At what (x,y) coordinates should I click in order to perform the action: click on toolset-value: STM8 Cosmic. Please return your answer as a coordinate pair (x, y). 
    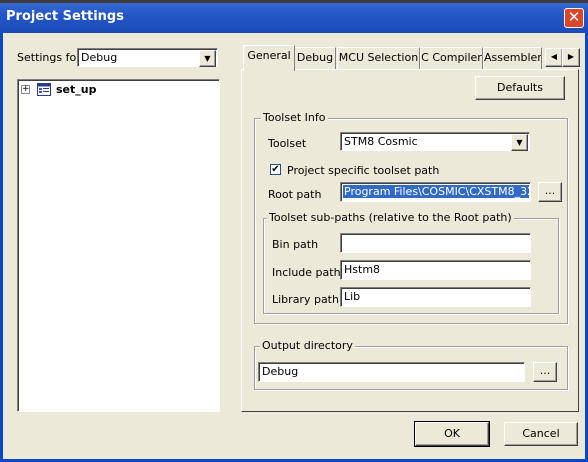
    Looking at the image, I should click on (381, 141).